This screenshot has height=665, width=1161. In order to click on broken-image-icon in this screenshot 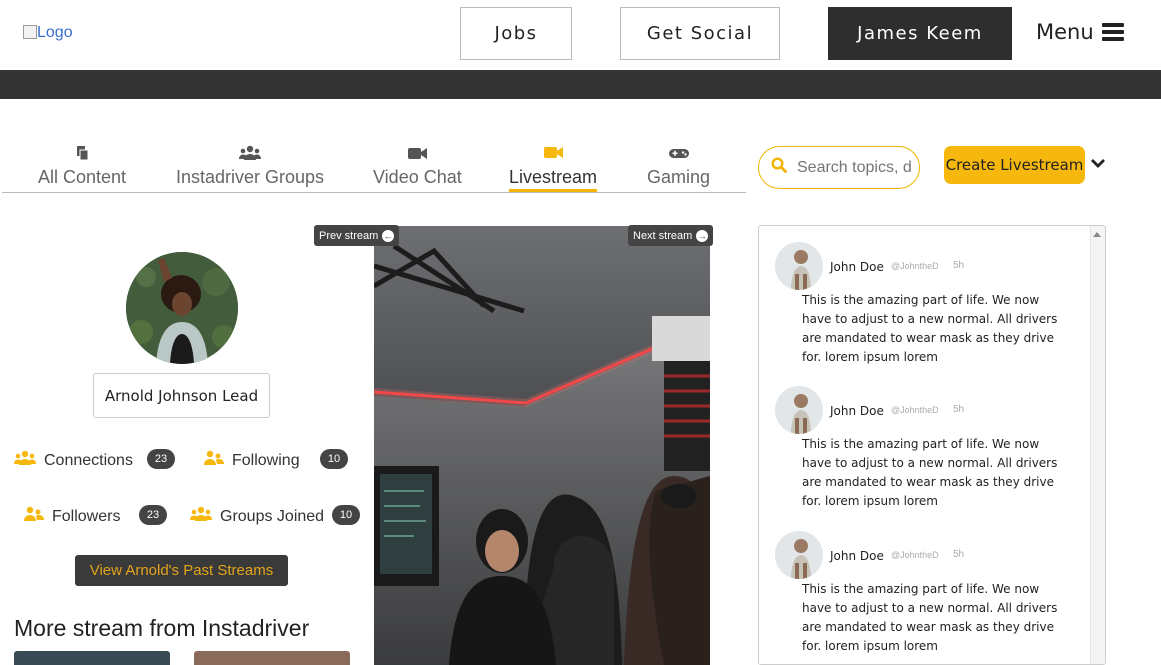, I will do `click(30, 32)`.